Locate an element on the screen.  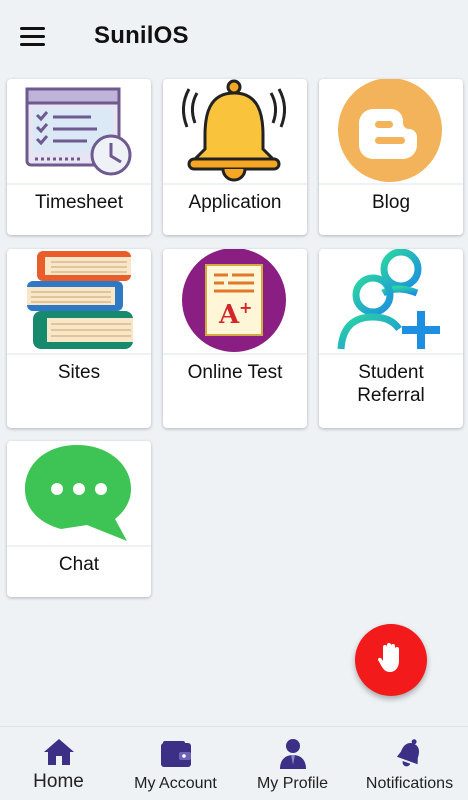
books-icon is located at coordinates (79, 301).